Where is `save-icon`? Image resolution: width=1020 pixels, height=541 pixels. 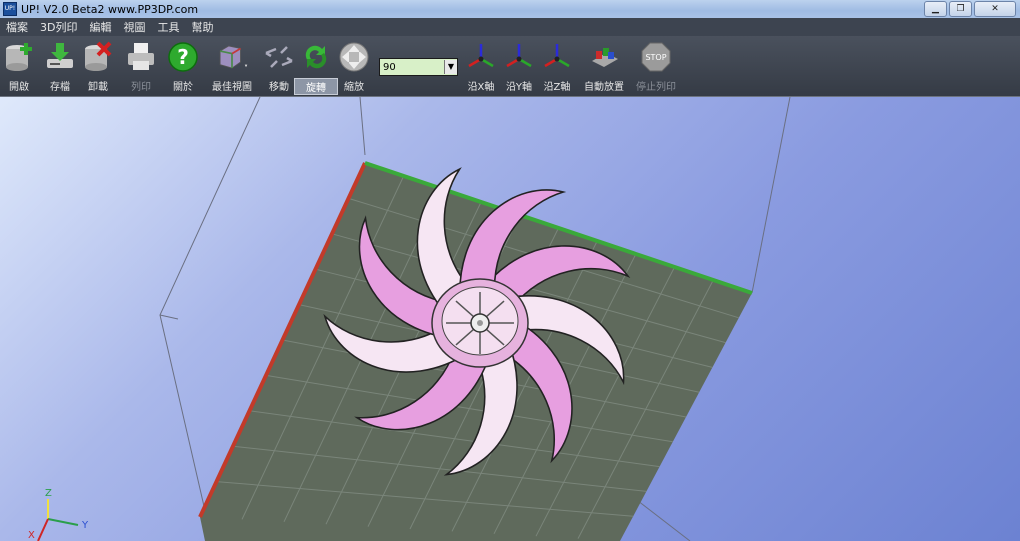
save-icon is located at coordinates (60, 55).